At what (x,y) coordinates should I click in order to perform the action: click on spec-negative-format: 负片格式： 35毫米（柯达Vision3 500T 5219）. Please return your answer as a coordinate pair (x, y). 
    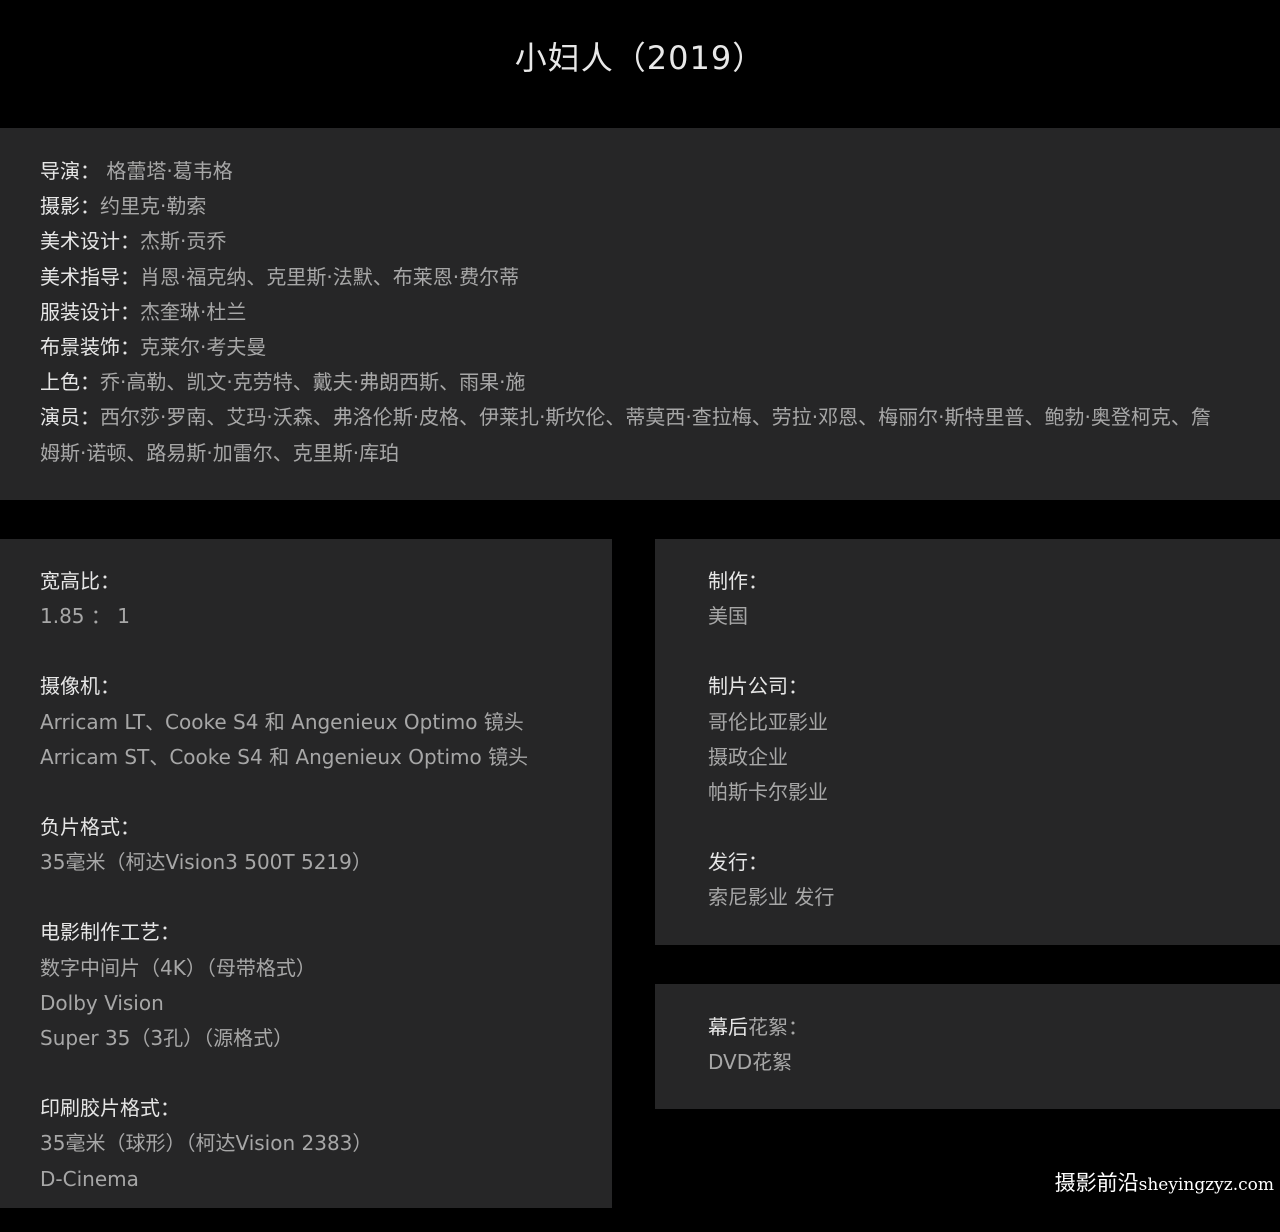
    Looking at the image, I should click on (320, 845).